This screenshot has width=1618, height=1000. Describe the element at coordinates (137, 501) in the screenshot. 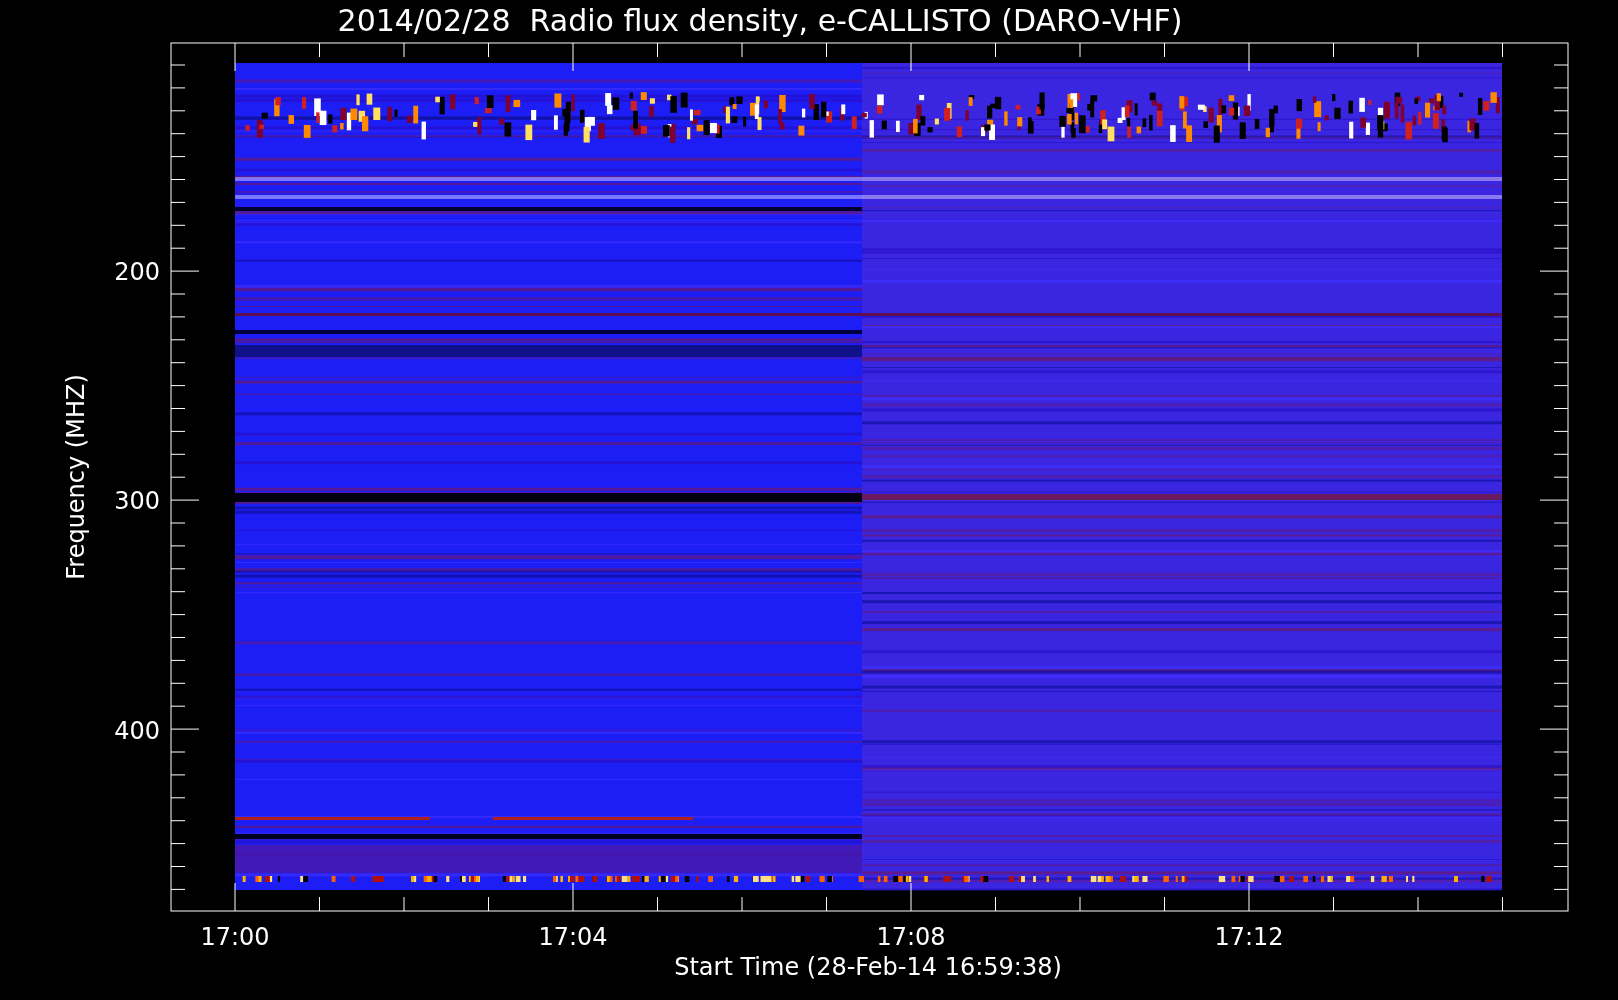

I see `y-tick-label: 300` at that location.